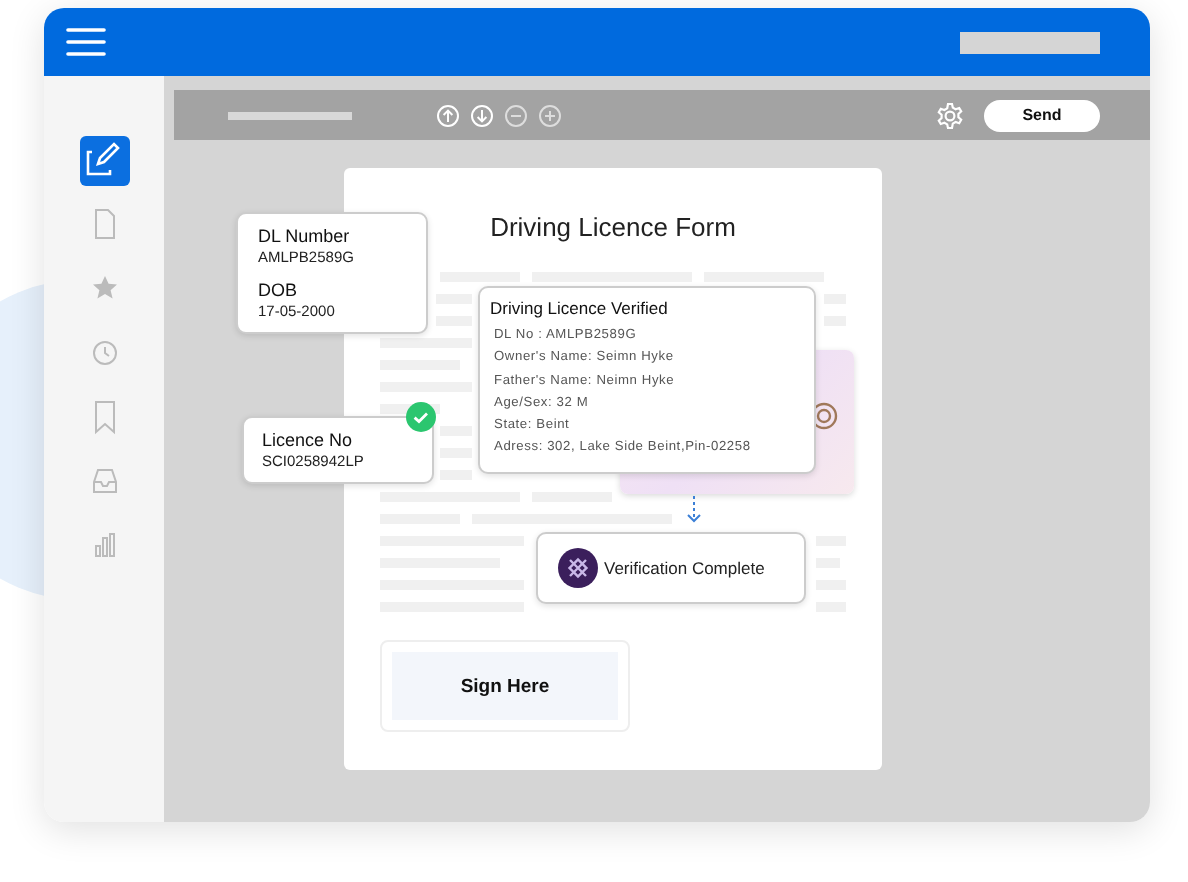 This screenshot has width=1188, height=882. Describe the element at coordinates (613, 227) in the screenshot. I see `document-title: Driving Licence Form` at that location.